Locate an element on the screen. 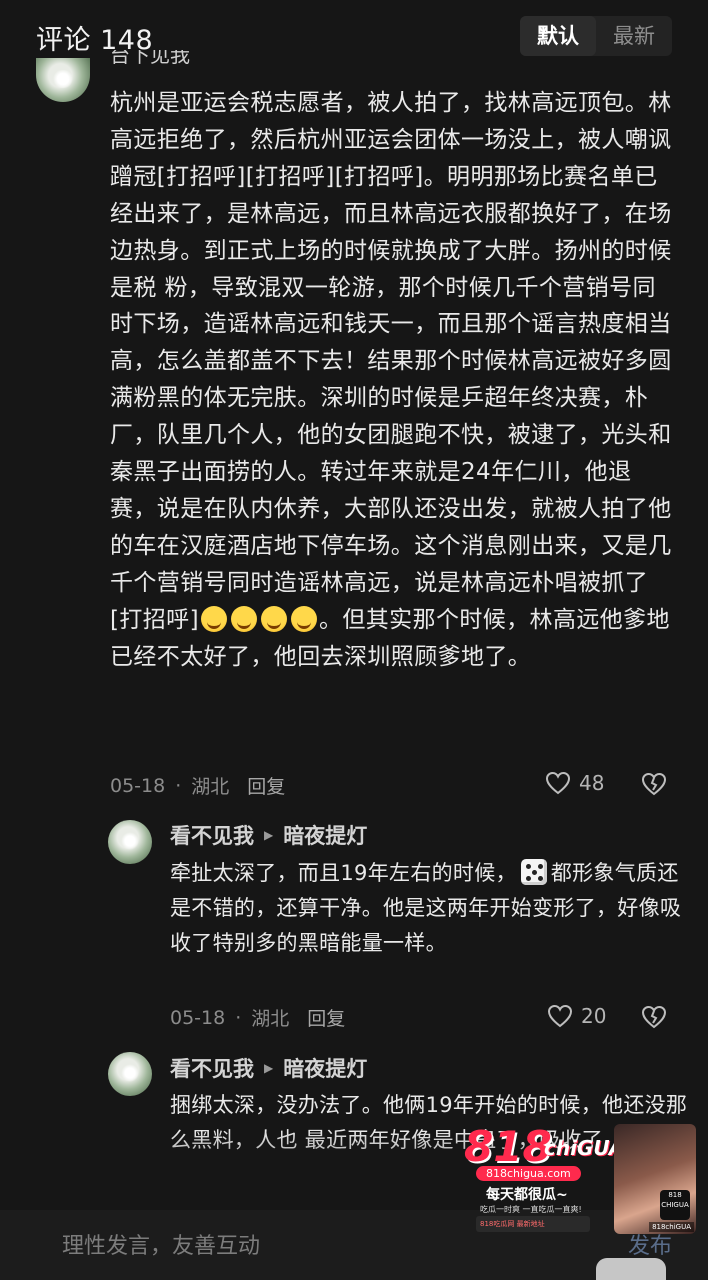  reply-meta: 05-18 · 湖北 回复 is located at coordinates (257, 1017).